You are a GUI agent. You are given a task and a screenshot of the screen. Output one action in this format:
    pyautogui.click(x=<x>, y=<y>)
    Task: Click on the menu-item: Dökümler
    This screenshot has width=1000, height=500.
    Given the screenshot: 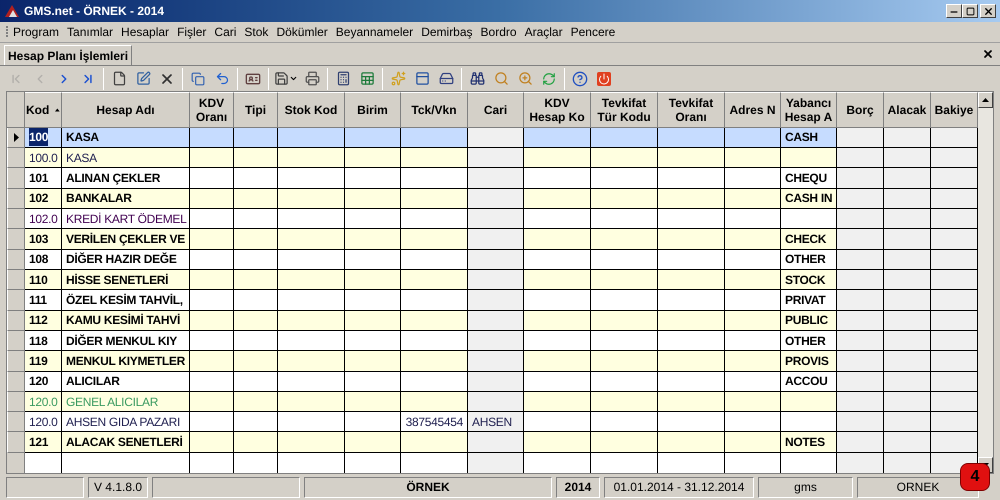 What is the action you would take?
    pyautogui.click(x=302, y=32)
    